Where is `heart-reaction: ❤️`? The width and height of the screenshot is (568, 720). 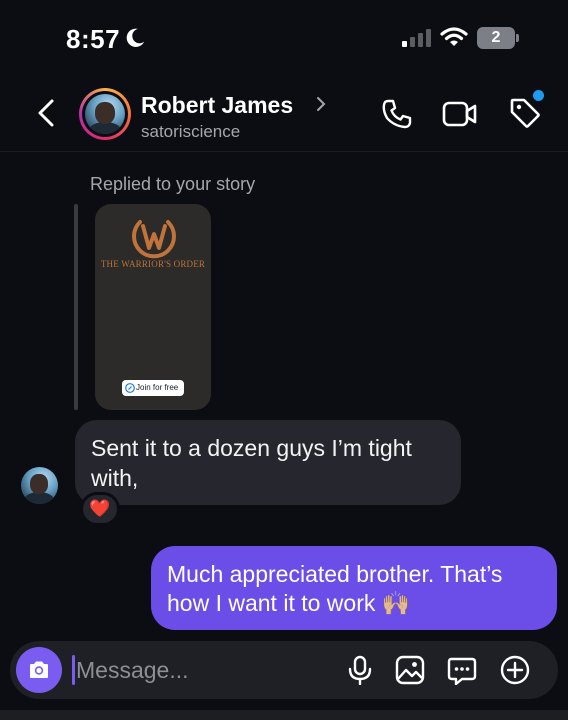
heart-reaction: ❤️ is located at coordinates (100, 509).